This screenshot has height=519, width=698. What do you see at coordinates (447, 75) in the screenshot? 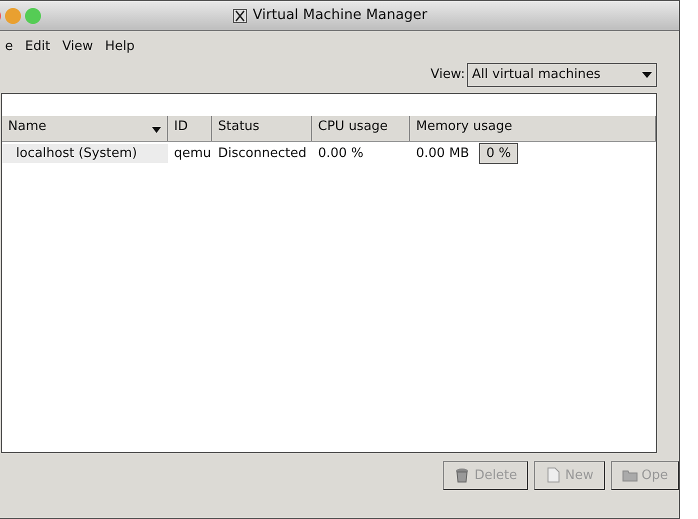
I see `view-label: View:` at bounding box center [447, 75].